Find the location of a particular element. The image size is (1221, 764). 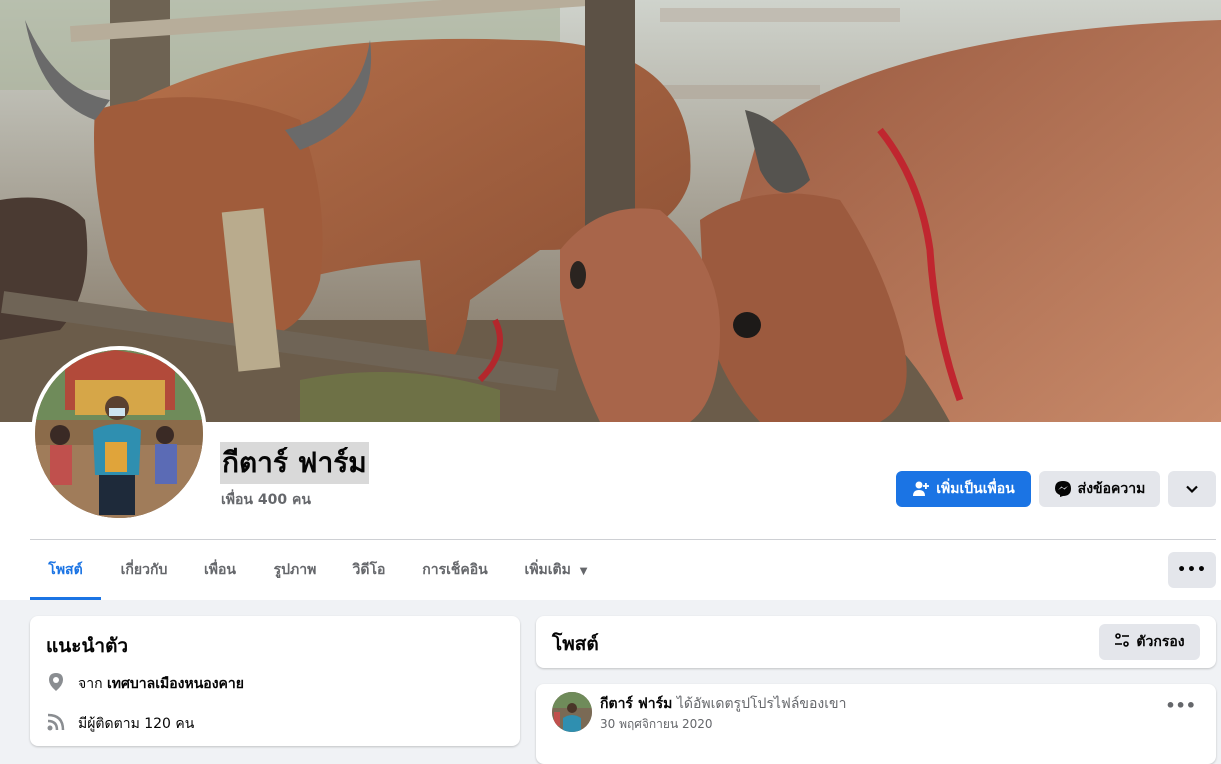

sliders-icon is located at coordinates (1122, 642).